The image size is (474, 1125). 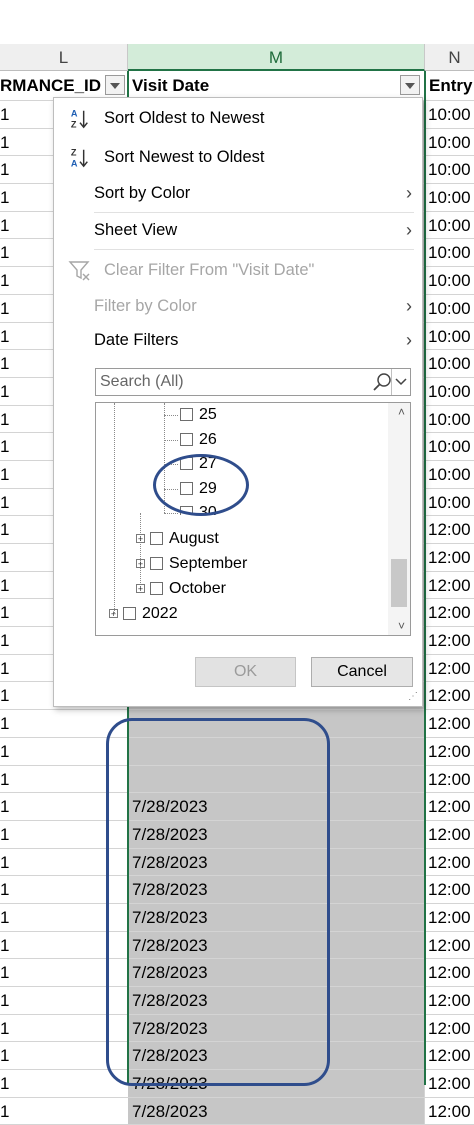 What do you see at coordinates (276, 57) in the screenshot?
I see `column-header-m: M` at bounding box center [276, 57].